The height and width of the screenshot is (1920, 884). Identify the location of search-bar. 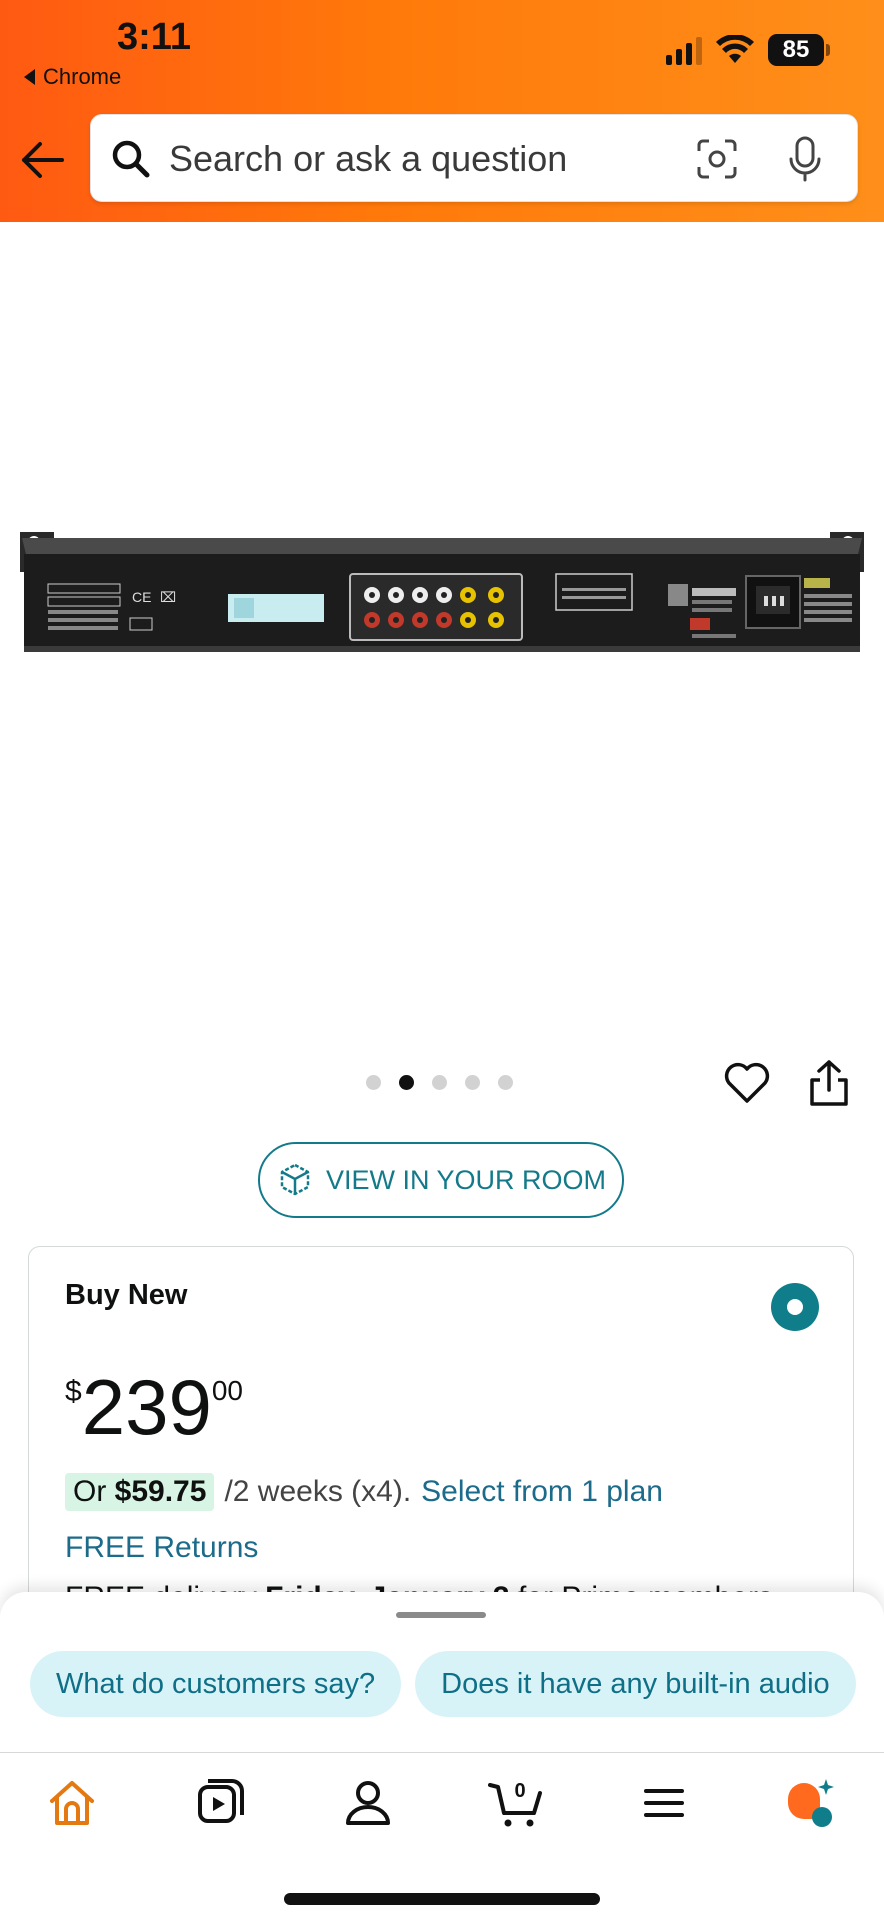
(474, 158).